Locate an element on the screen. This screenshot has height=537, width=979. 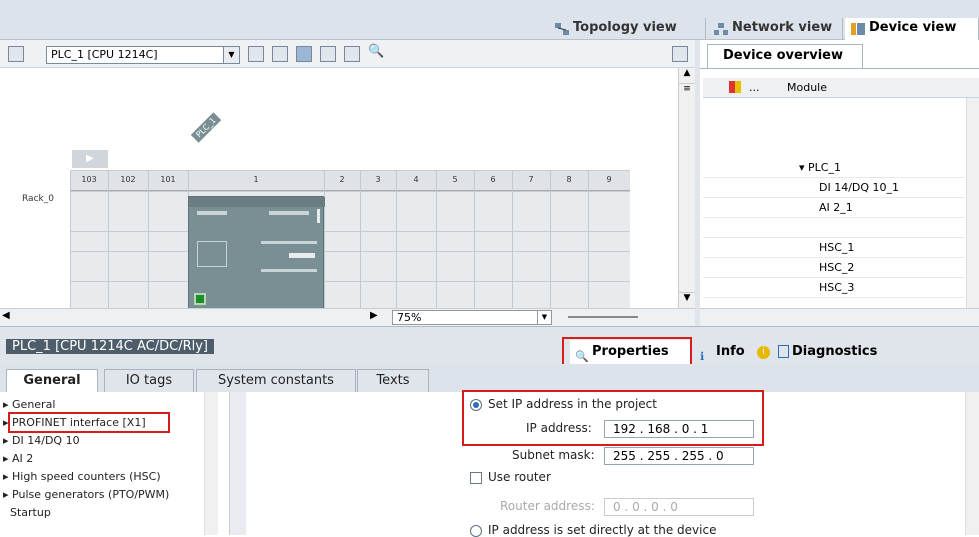
overview-row-label: DI 14/DQ 10_1 is located at coordinates (859, 187).